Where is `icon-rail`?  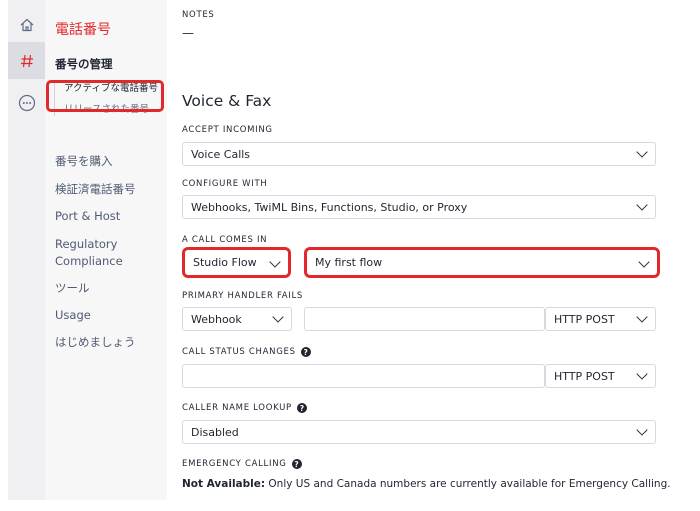 icon-rail is located at coordinates (26, 250).